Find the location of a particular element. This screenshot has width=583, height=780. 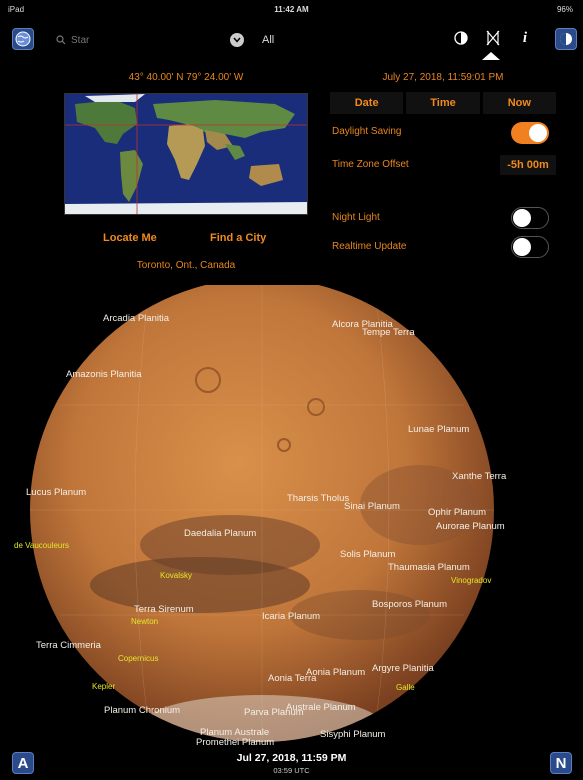

mars-label: Thaumasia Planum is located at coordinates (429, 567).